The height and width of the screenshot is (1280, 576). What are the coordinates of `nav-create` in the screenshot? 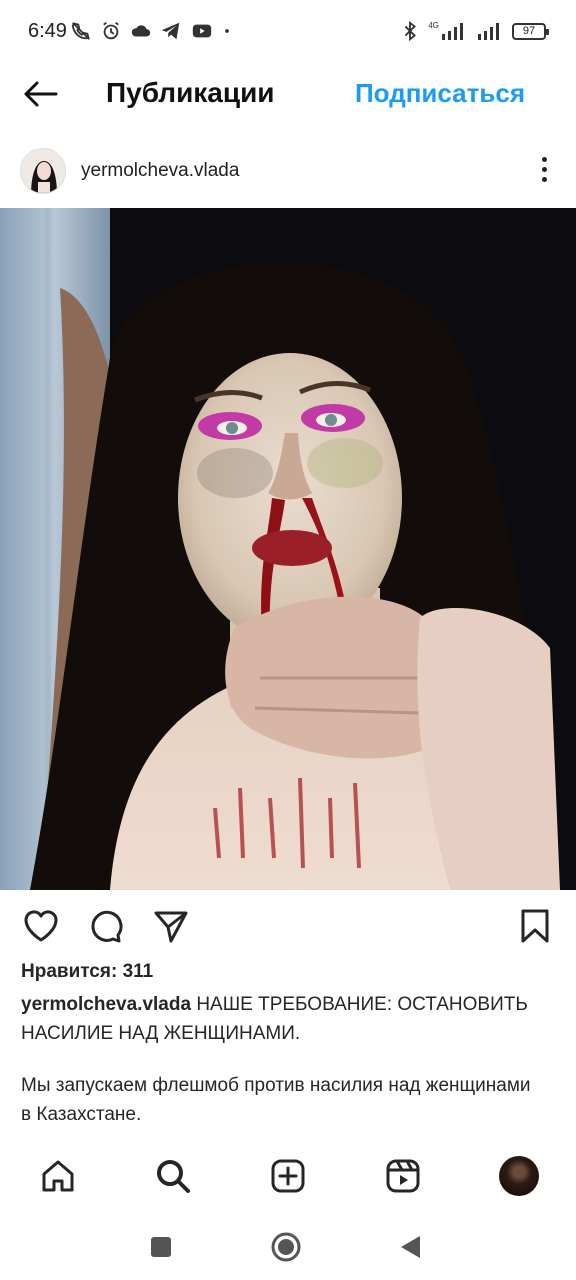 It's located at (288, 1176).